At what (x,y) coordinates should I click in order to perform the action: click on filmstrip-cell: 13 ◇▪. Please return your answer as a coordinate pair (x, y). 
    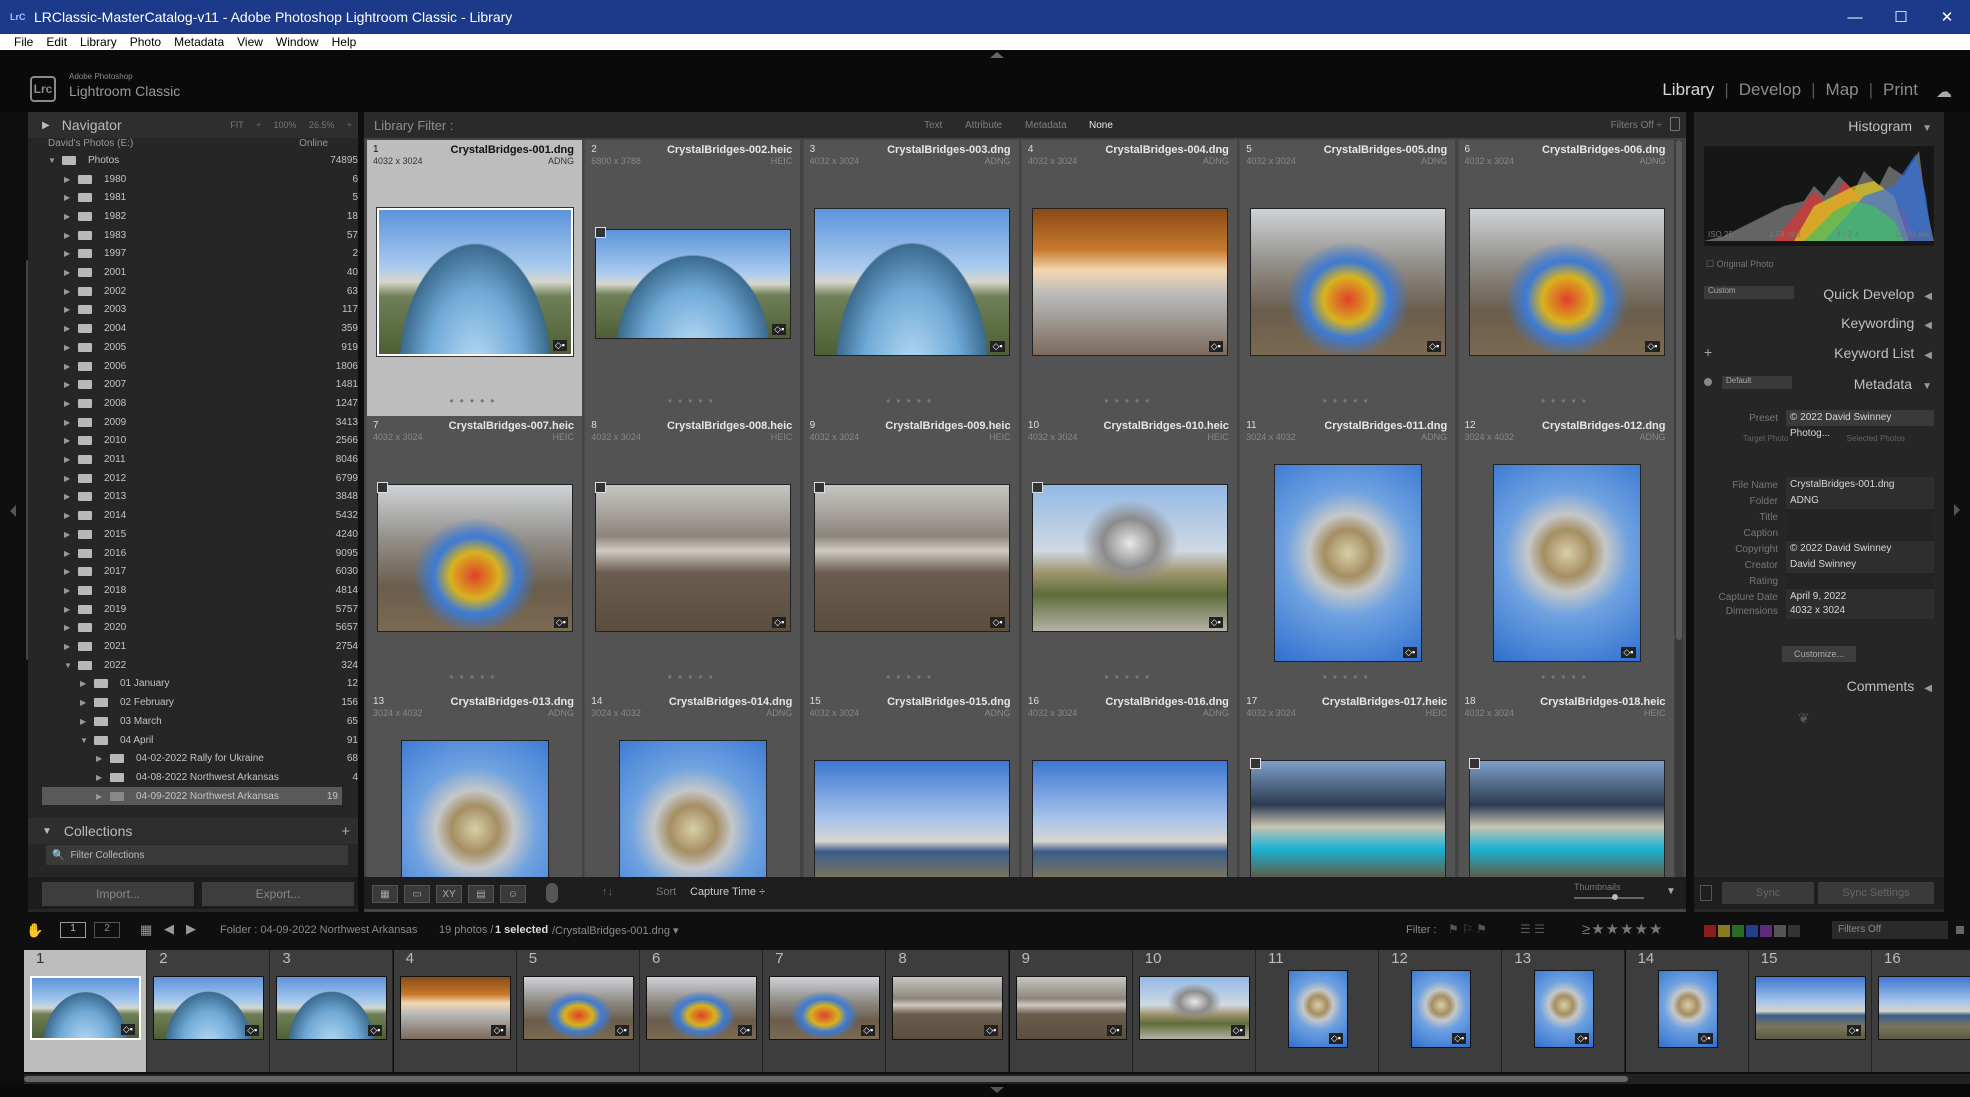
    Looking at the image, I should click on (1564, 1011).